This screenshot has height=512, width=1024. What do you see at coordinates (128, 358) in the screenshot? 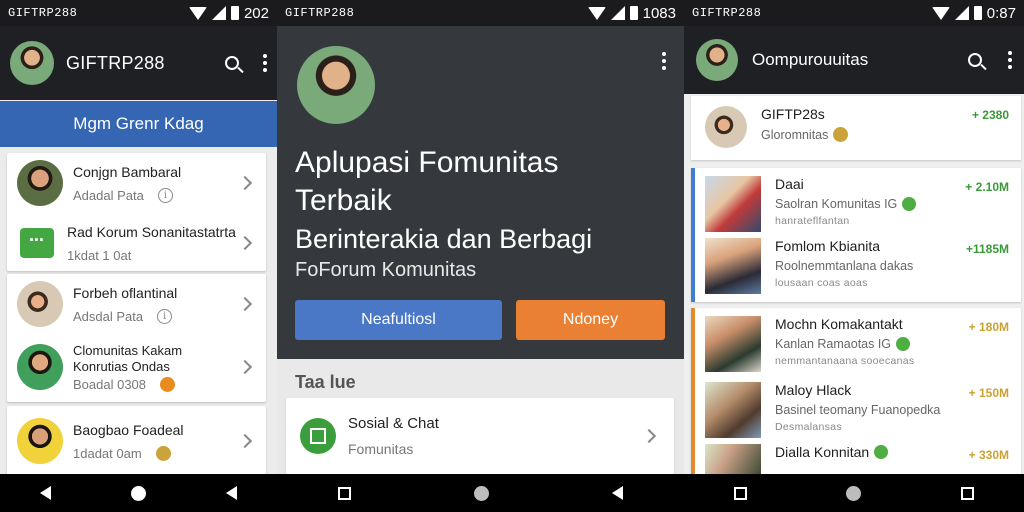
I see `list-item-title: Clomunitas Kakam Konrutias Ondas` at bounding box center [128, 358].